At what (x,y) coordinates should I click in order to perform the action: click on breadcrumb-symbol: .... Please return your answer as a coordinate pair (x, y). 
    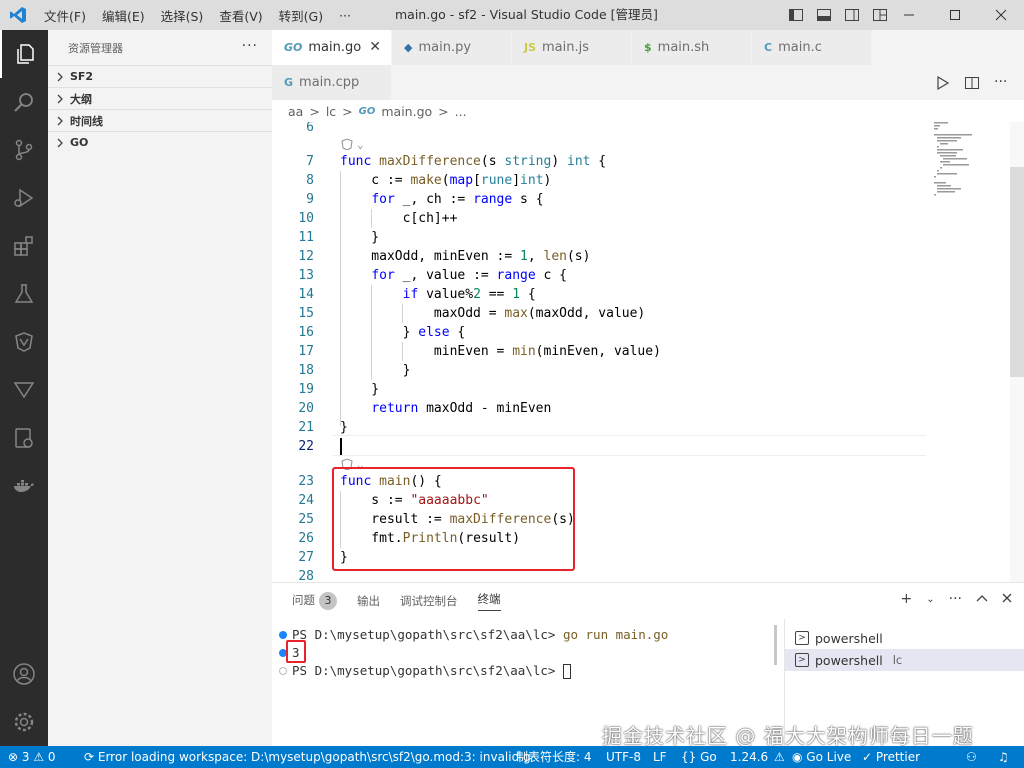
    Looking at the image, I should click on (461, 111).